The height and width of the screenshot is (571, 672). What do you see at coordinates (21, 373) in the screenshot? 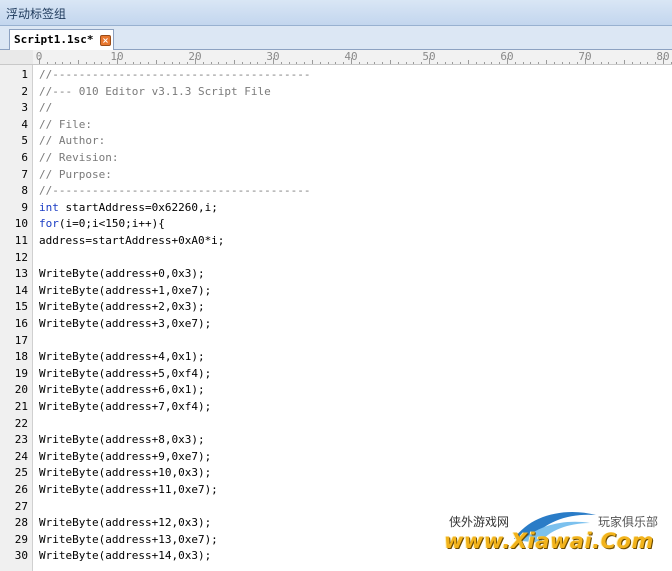
I see `line-number: 19` at bounding box center [21, 373].